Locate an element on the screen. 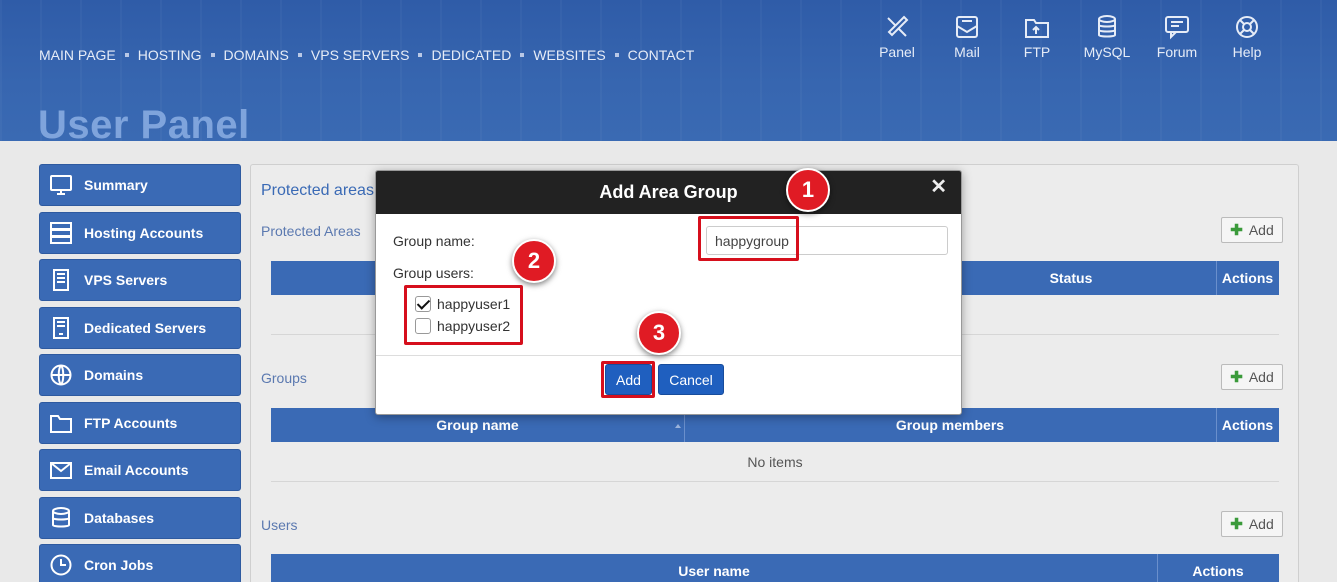 Image resolution: width=1337 pixels, height=582 pixels. main-title: Protected areas is located at coordinates (317, 190).